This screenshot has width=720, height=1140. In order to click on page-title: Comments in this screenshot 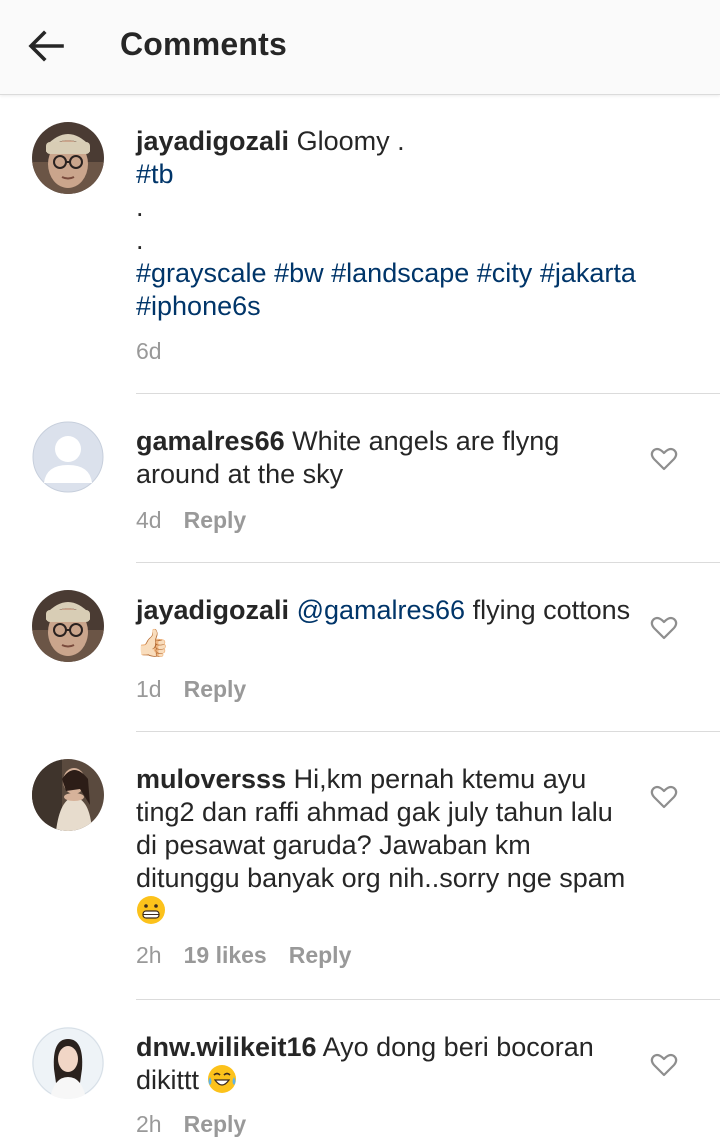, I will do `click(203, 44)`.